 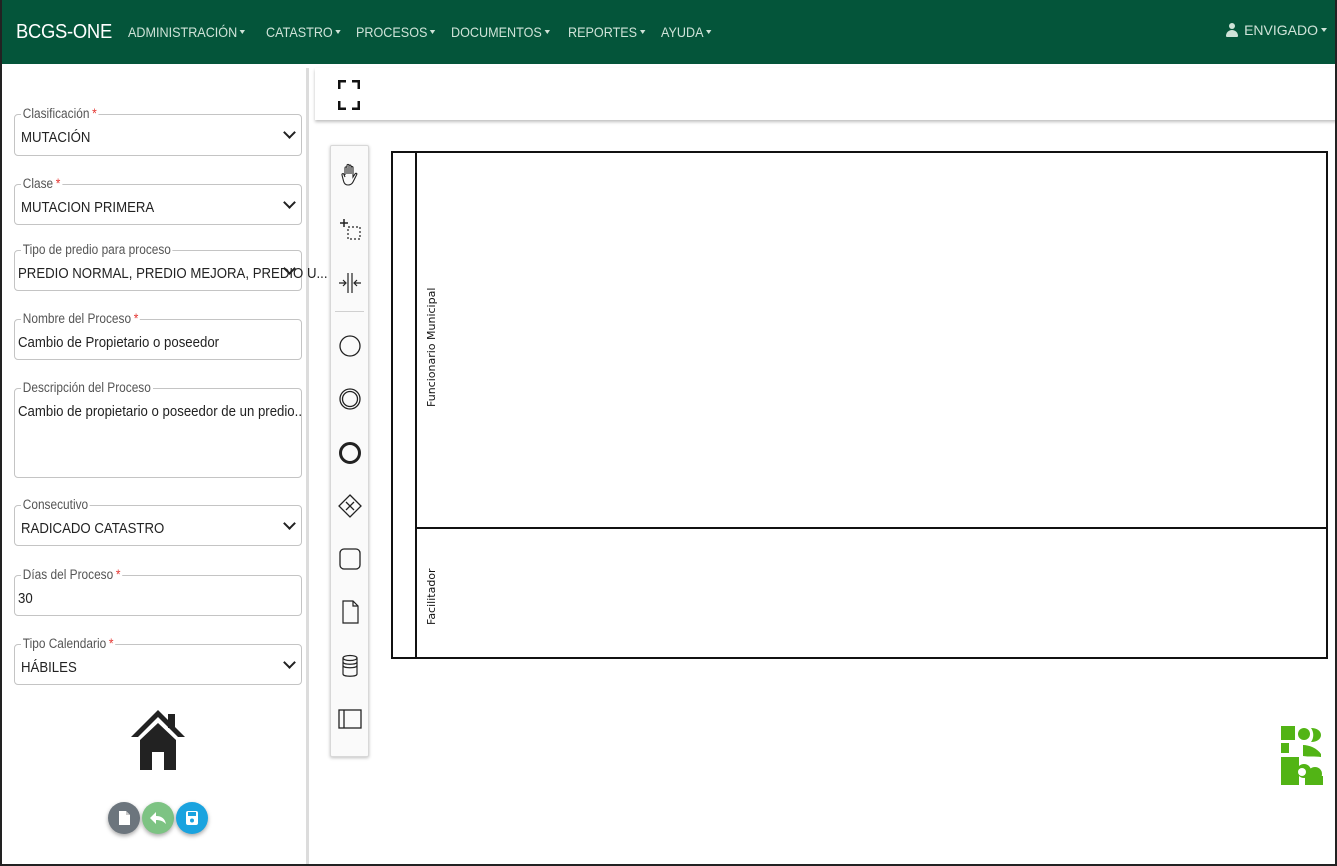 What do you see at coordinates (158, 591) in the screenshot?
I see `dias-proceso-input: Días del Proceso * 30` at bounding box center [158, 591].